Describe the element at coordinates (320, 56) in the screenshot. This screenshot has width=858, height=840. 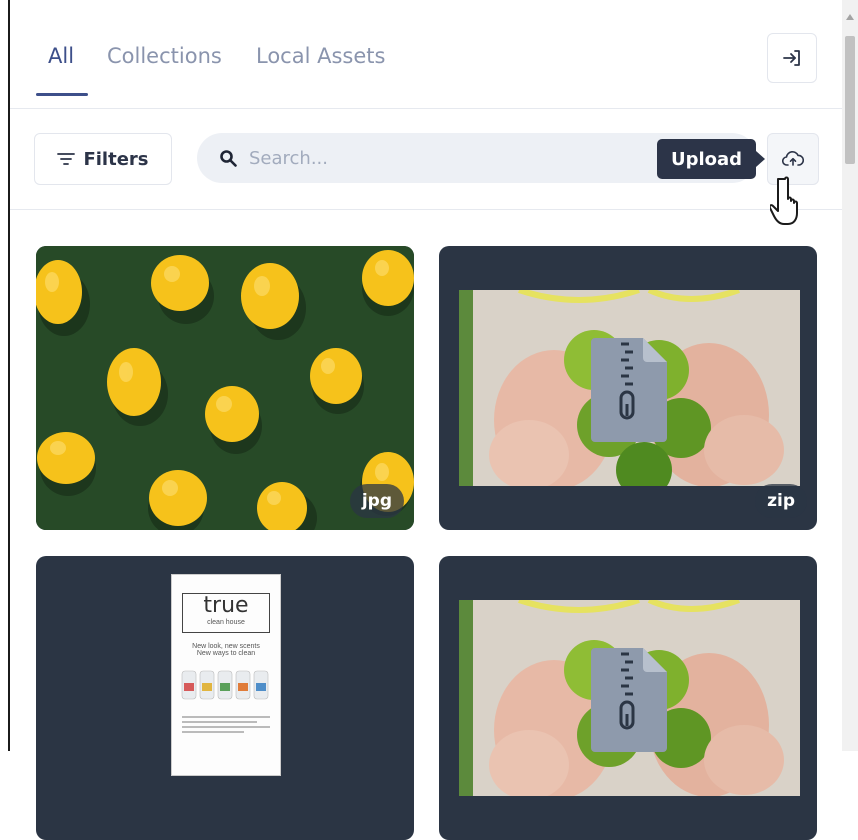
I see `tab-local-assets: Local Assets` at that location.